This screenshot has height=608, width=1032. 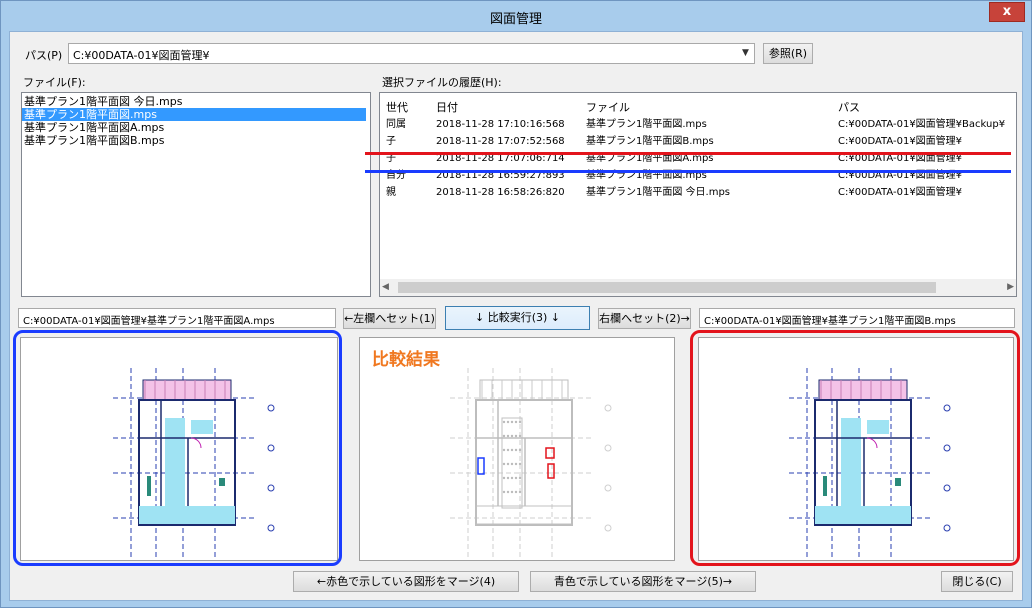 What do you see at coordinates (481, 466) in the screenshot?
I see `diff-blue-shape` at bounding box center [481, 466].